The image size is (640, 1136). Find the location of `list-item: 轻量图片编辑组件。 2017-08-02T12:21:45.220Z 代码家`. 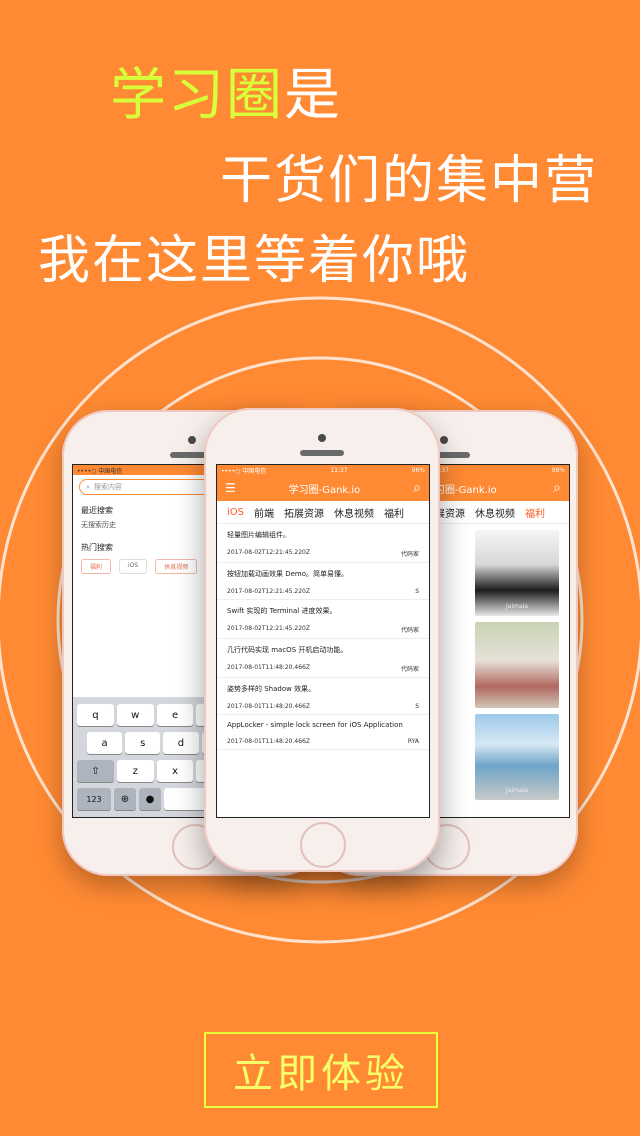

list-item: 轻量图片编辑组件。 2017-08-02T12:21:45.220Z 代码家 is located at coordinates (323, 543).